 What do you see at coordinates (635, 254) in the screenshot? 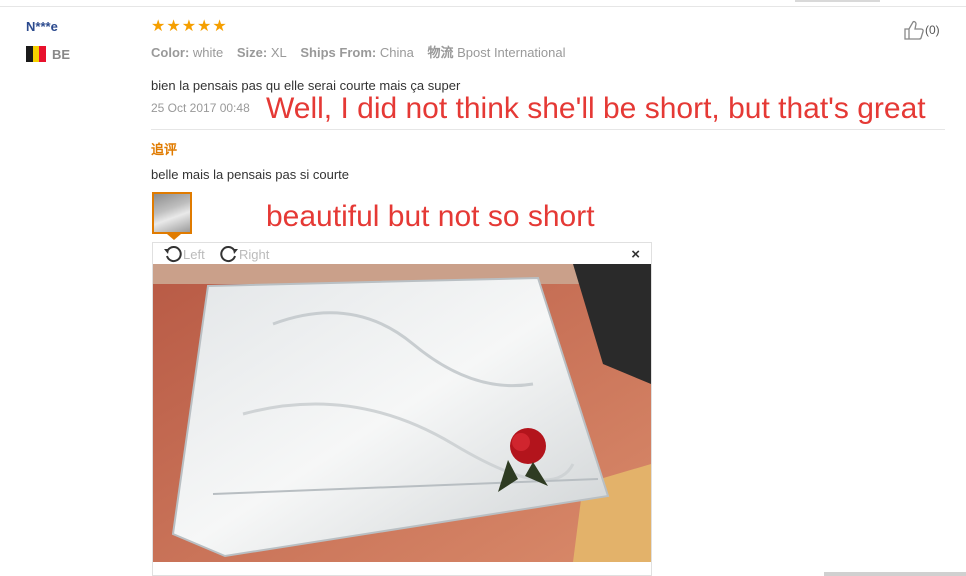
I see `close-viewer-button: ×` at bounding box center [635, 254].